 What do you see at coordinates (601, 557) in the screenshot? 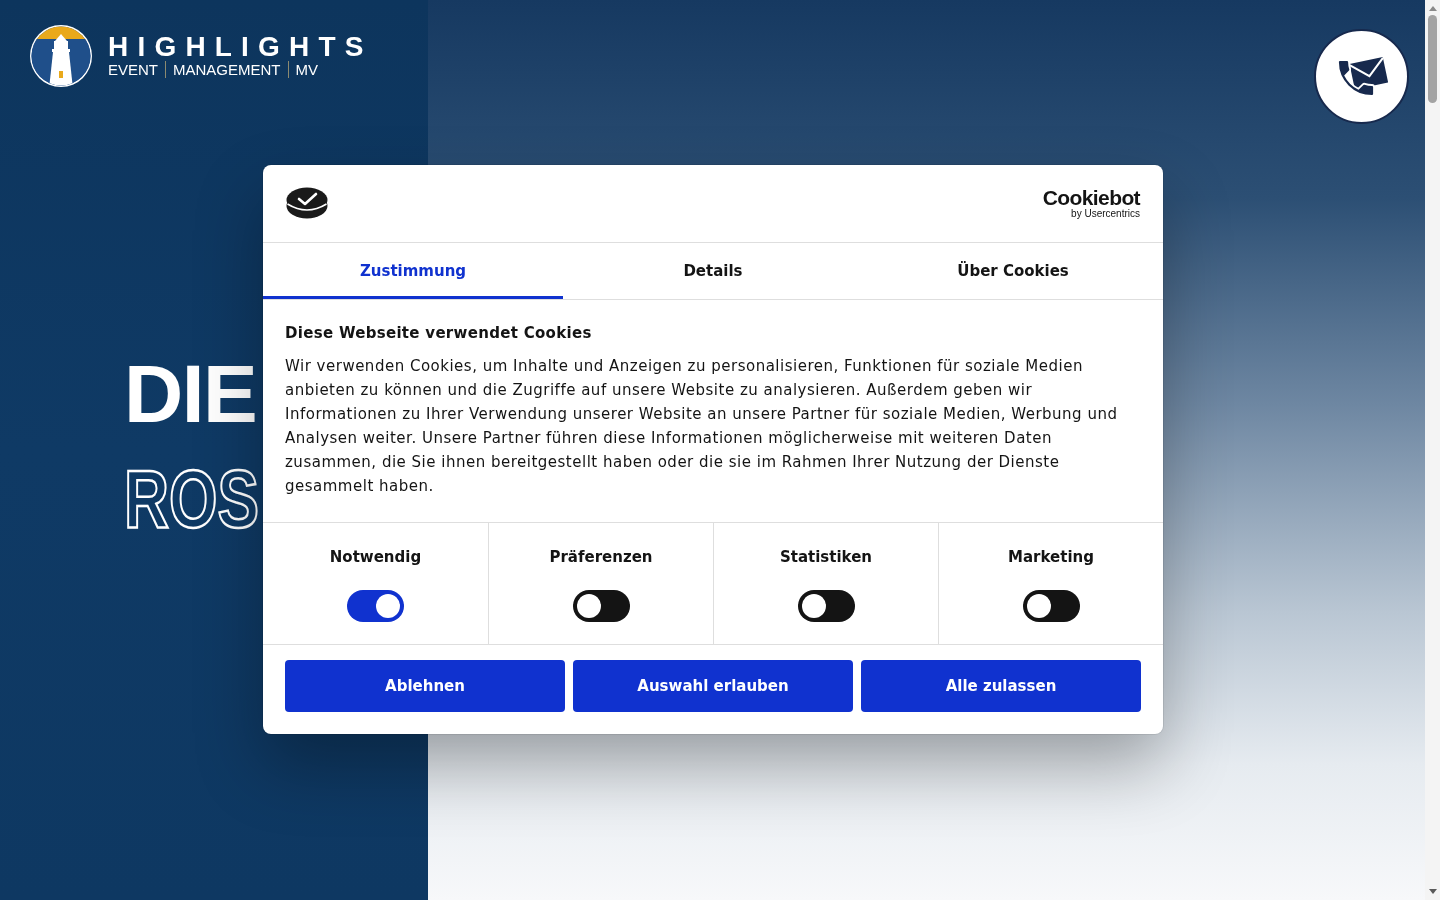
I see `category-label: Präferenzen` at bounding box center [601, 557].